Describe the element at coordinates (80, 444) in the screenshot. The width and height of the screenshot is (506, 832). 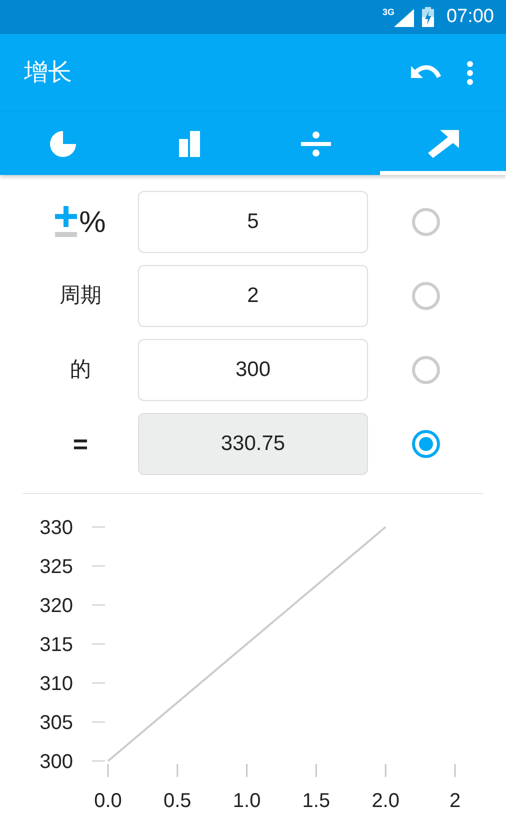
I see `row-label: =` at that location.